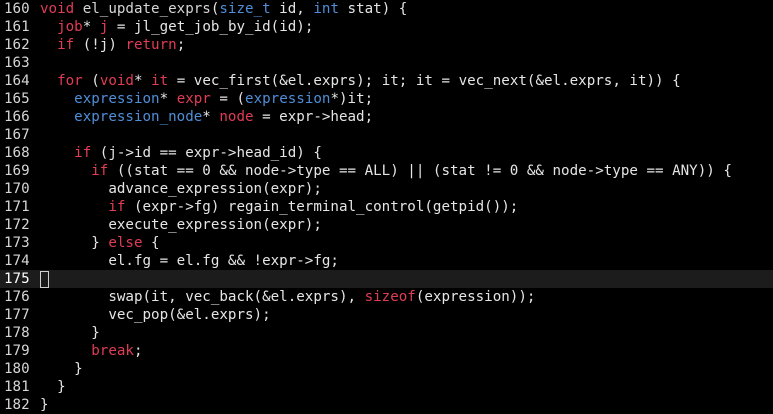  What do you see at coordinates (17, 171) in the screenshot?
I see `line-number: 169` at bounding box center [17, 171].